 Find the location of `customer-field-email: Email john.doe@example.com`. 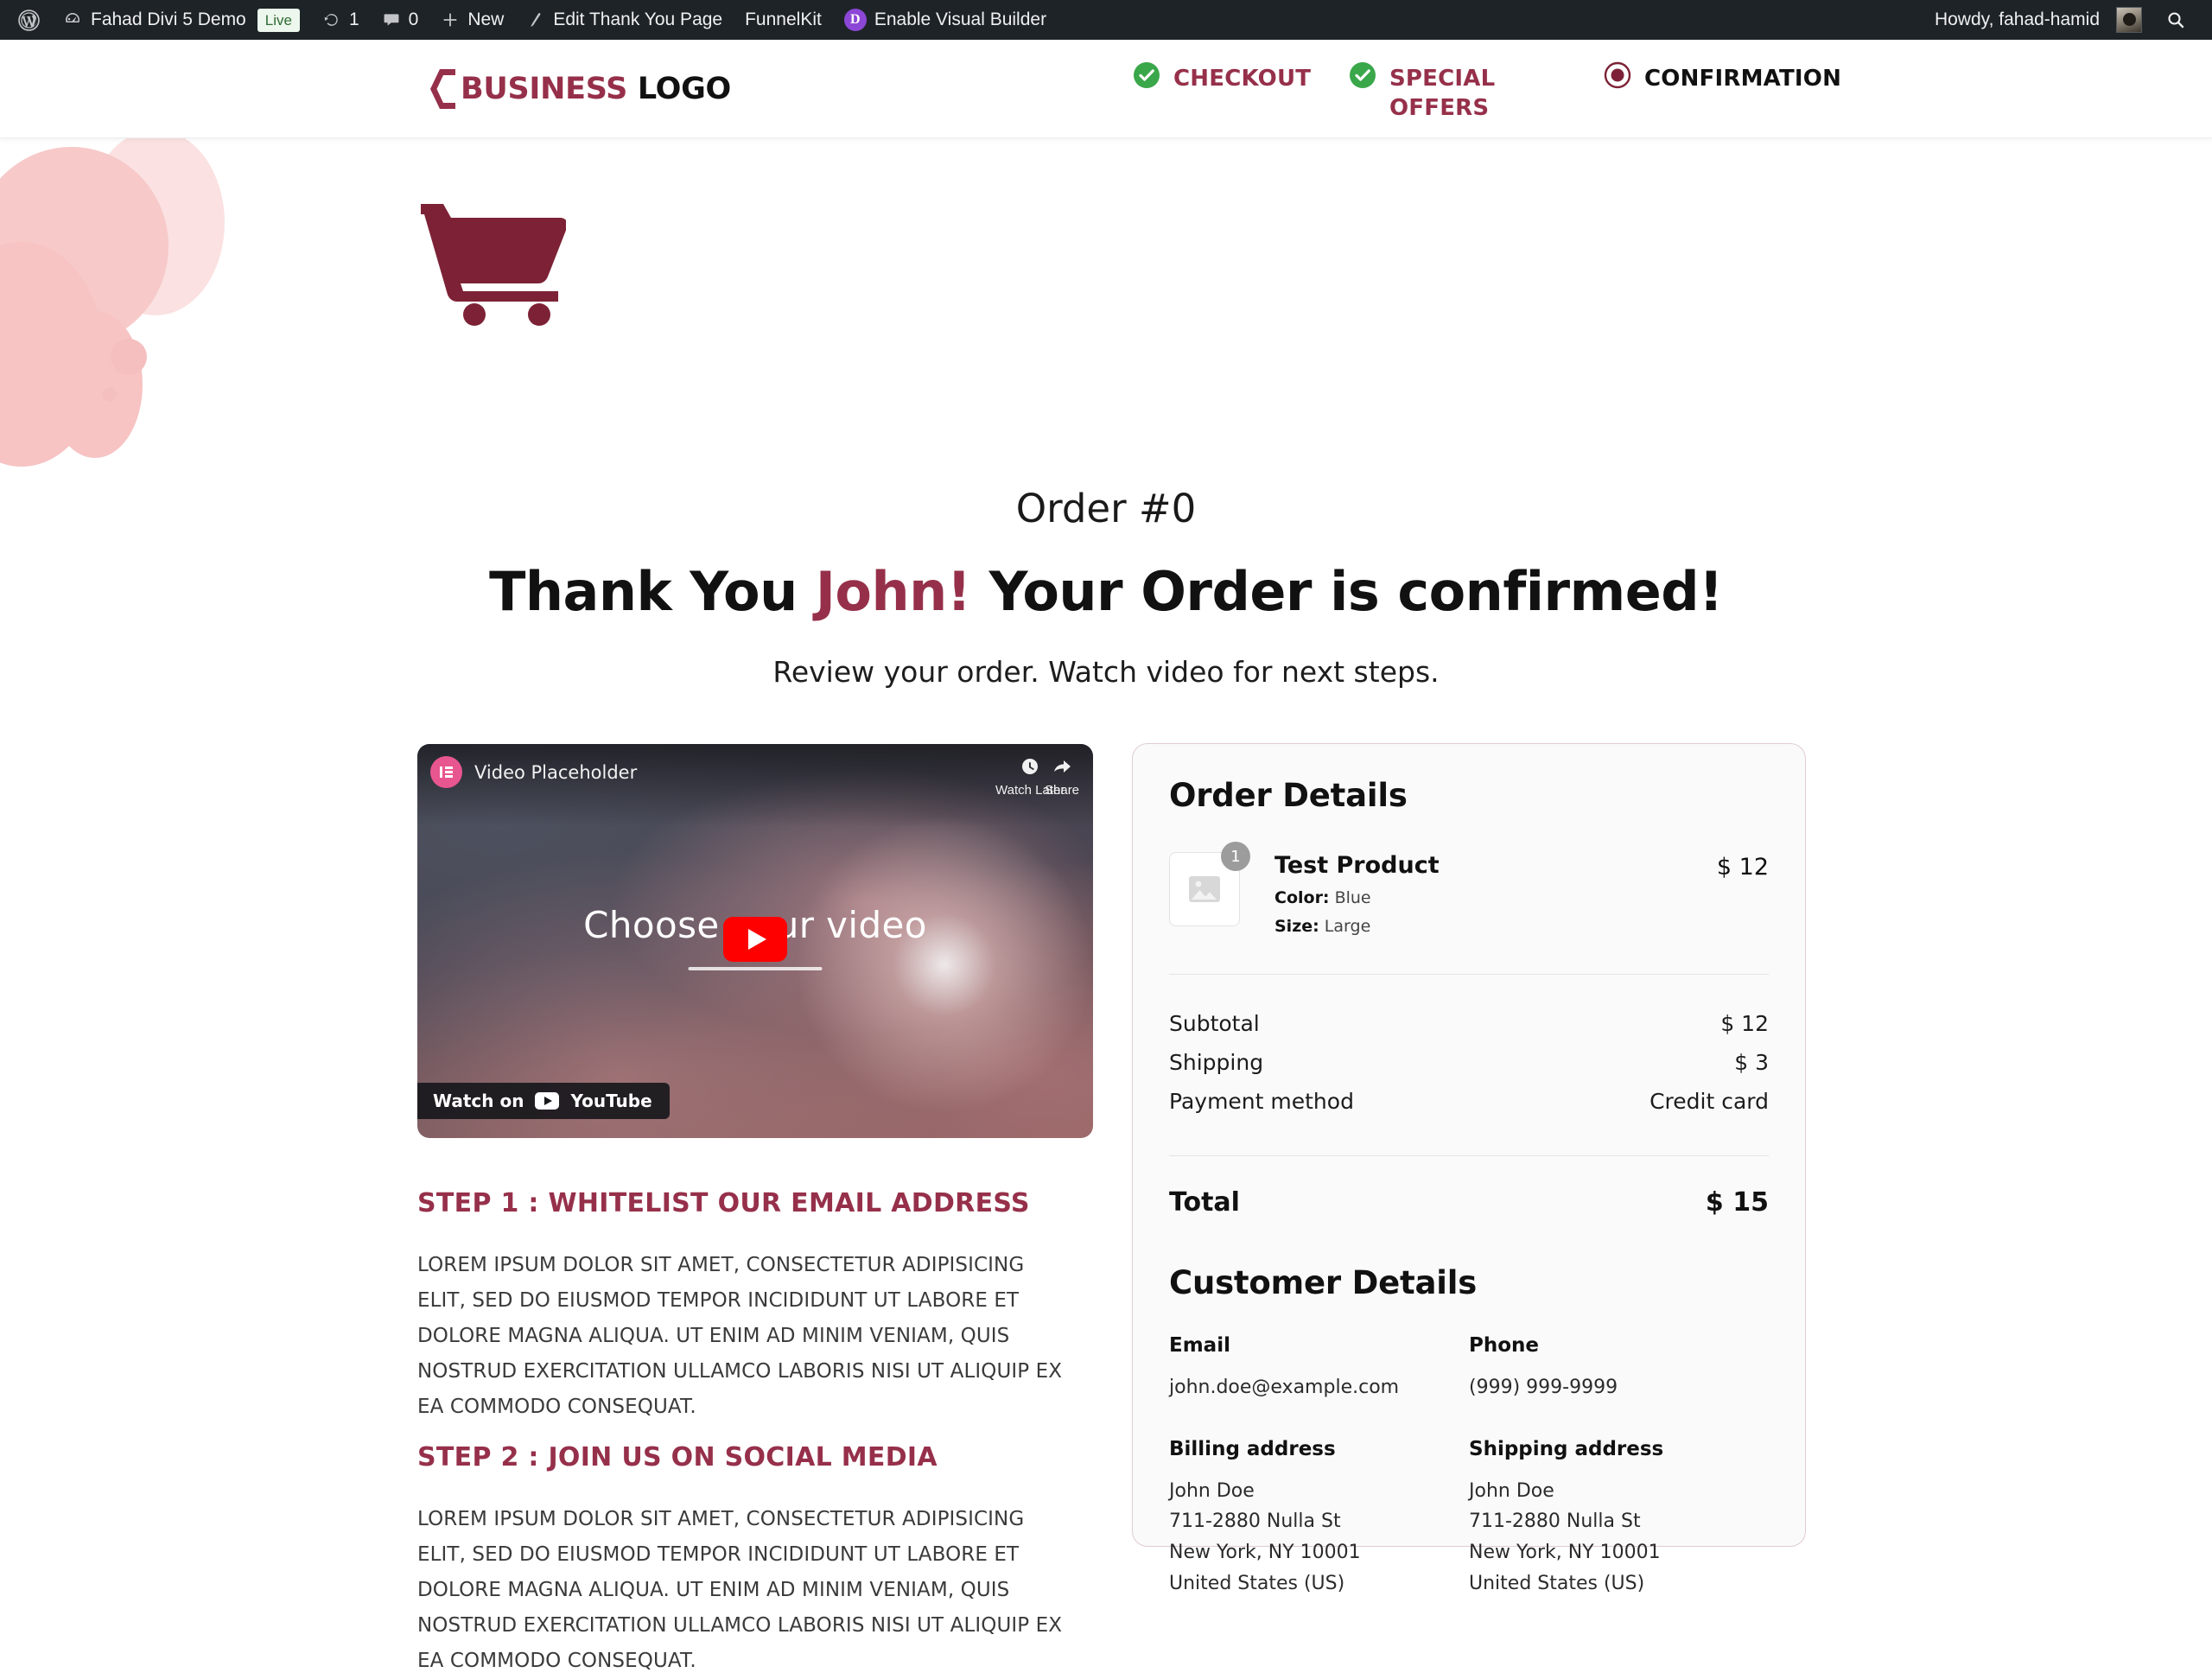

customer-field-email: Email john.doe@example.com is located at coordinates (1319, 1368).